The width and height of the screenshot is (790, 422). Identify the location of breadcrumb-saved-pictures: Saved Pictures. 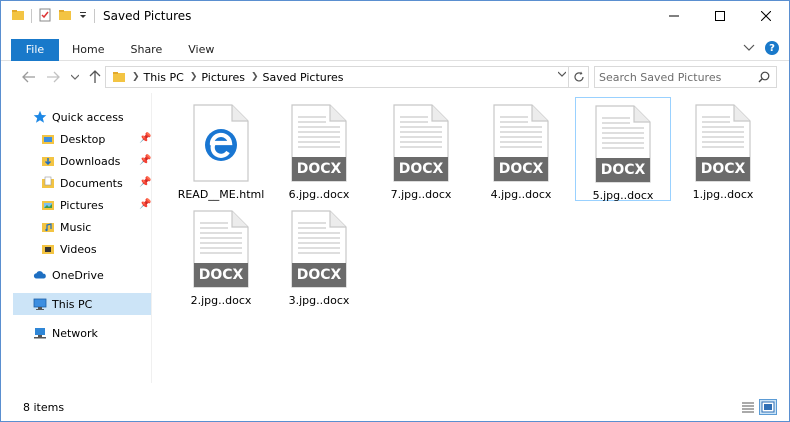
(303, 77).